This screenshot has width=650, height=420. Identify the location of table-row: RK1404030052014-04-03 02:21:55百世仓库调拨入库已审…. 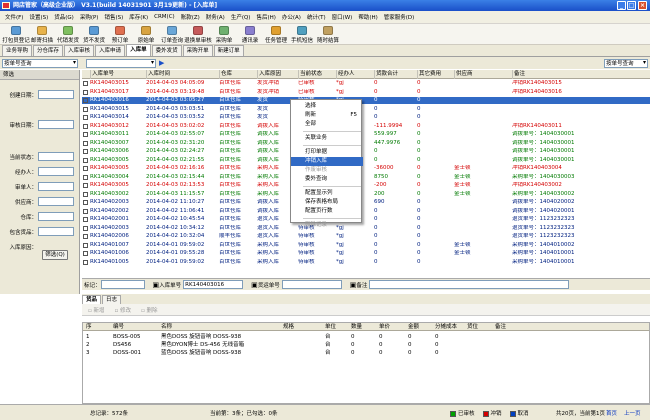
(366, 160).